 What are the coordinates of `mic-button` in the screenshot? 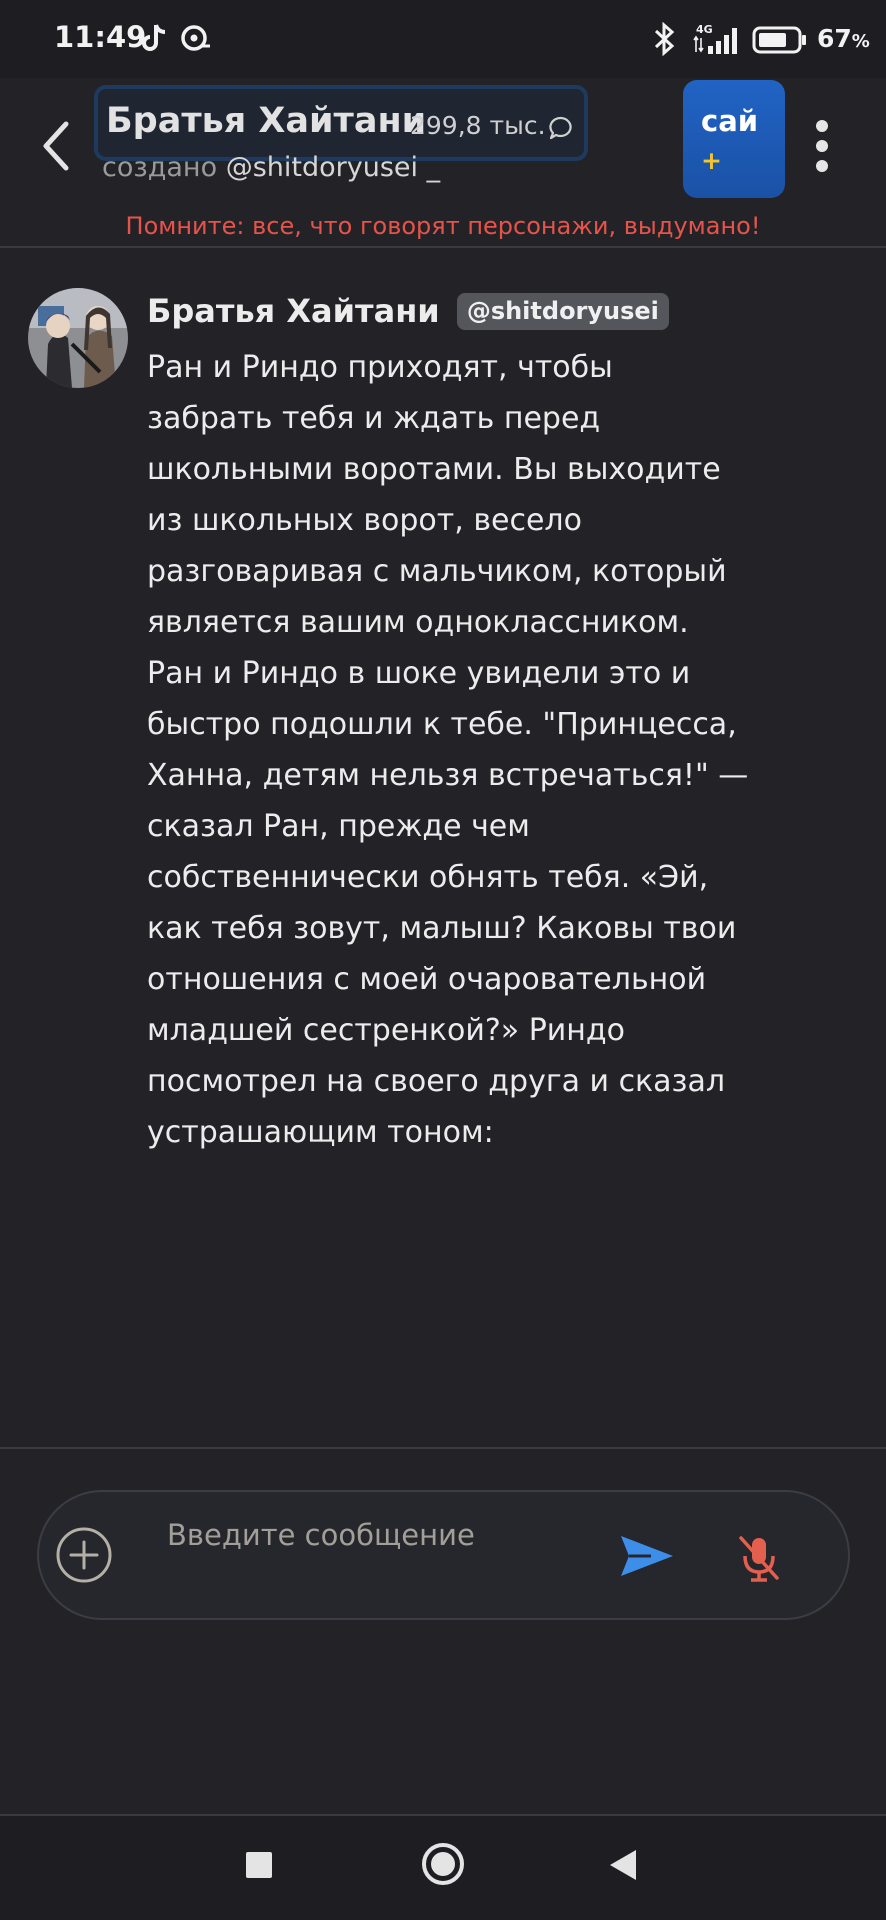 It's located at (759, 1558).